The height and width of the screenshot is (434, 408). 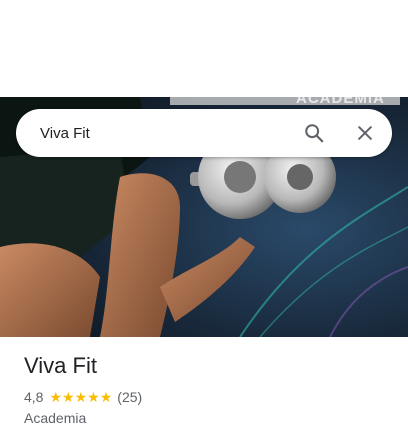 What do you see at coordinates (34, 397) in the screenshot?
I see `rating-value: 4,8` at bounding box center [34, 397].